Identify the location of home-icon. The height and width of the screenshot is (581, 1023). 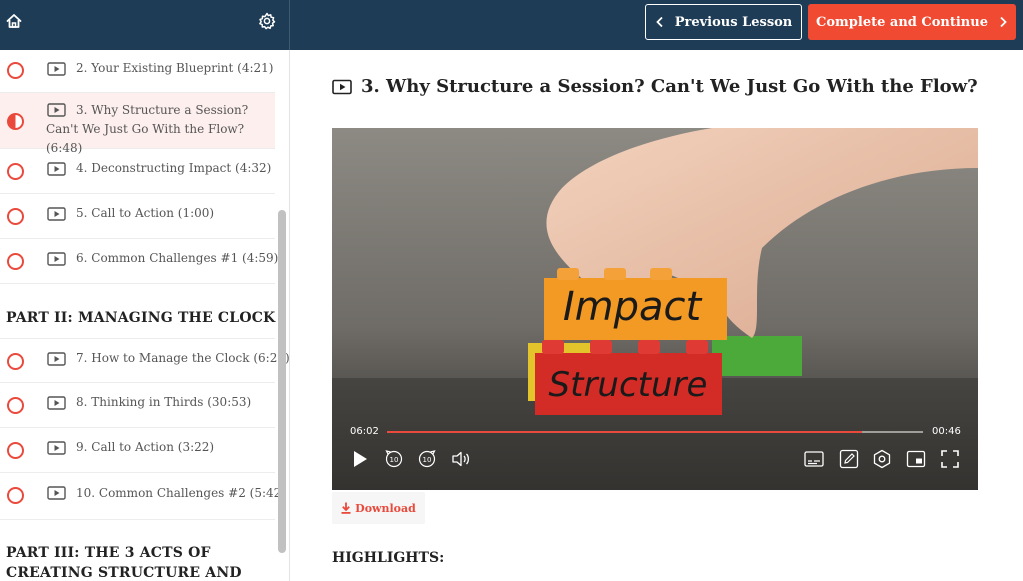
(14, 21).